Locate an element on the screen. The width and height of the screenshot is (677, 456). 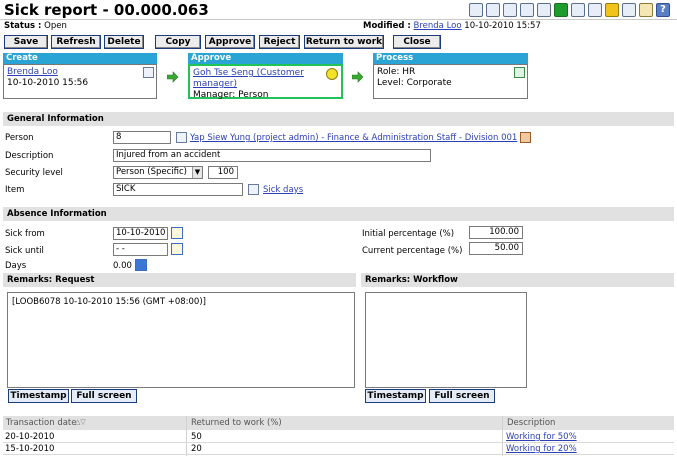
item-label: Item is located at coordinates (15, 190).